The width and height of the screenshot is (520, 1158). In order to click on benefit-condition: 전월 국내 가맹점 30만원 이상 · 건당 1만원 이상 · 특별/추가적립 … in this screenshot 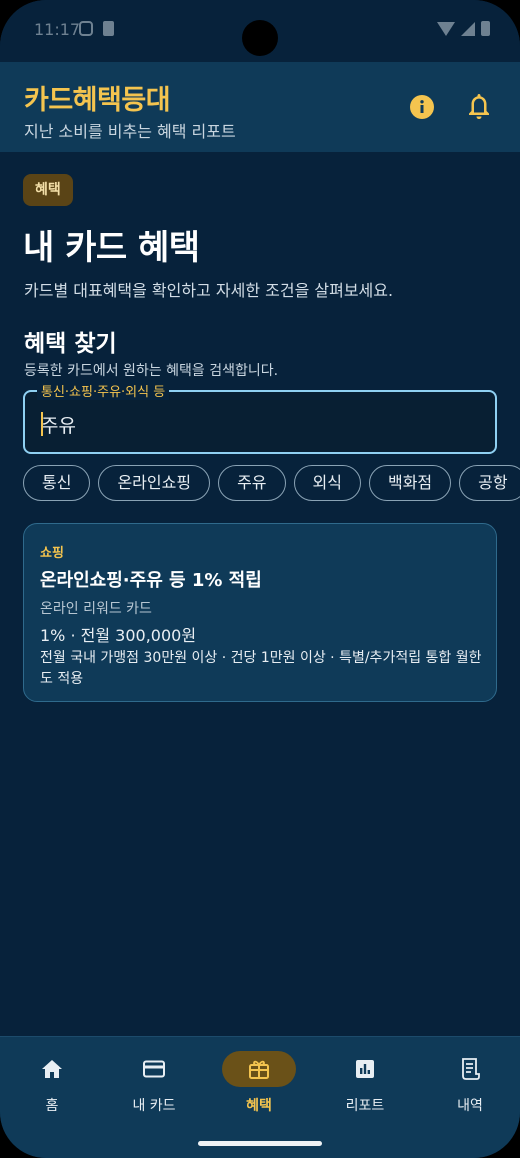, I will do `click(261, 668)`.